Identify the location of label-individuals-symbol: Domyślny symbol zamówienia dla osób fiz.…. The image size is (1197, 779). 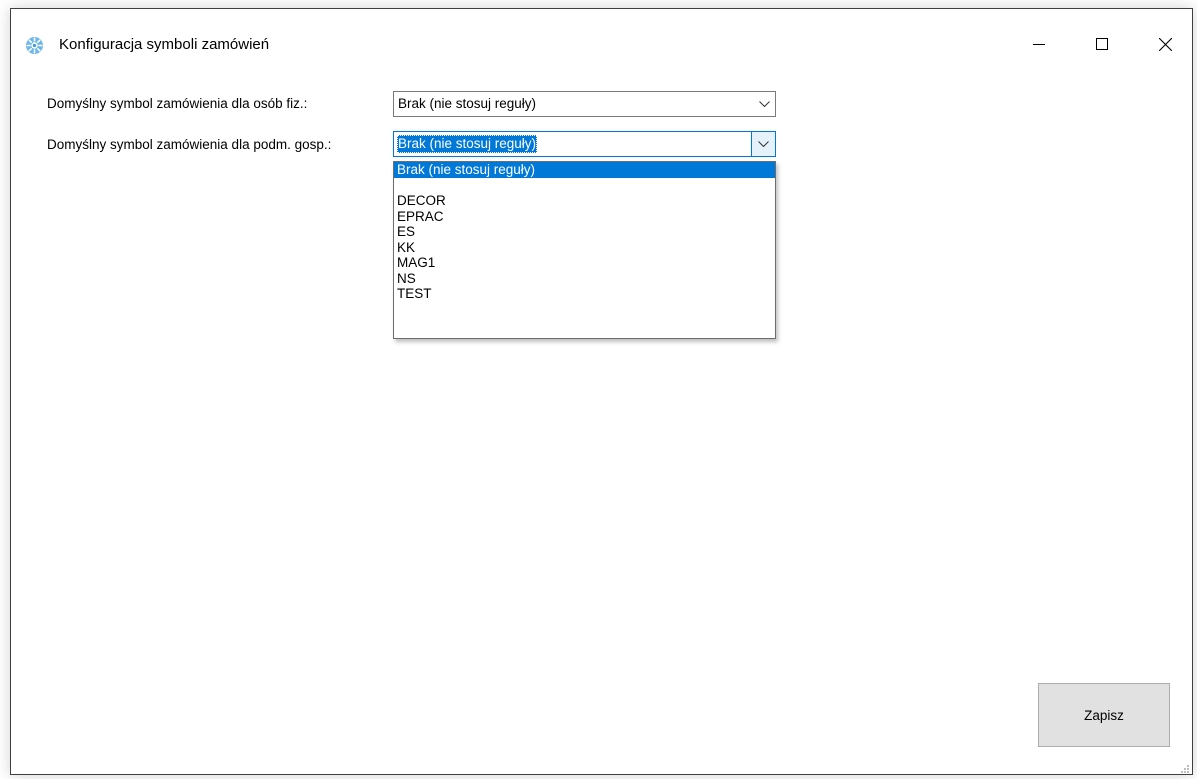
(177, 103).